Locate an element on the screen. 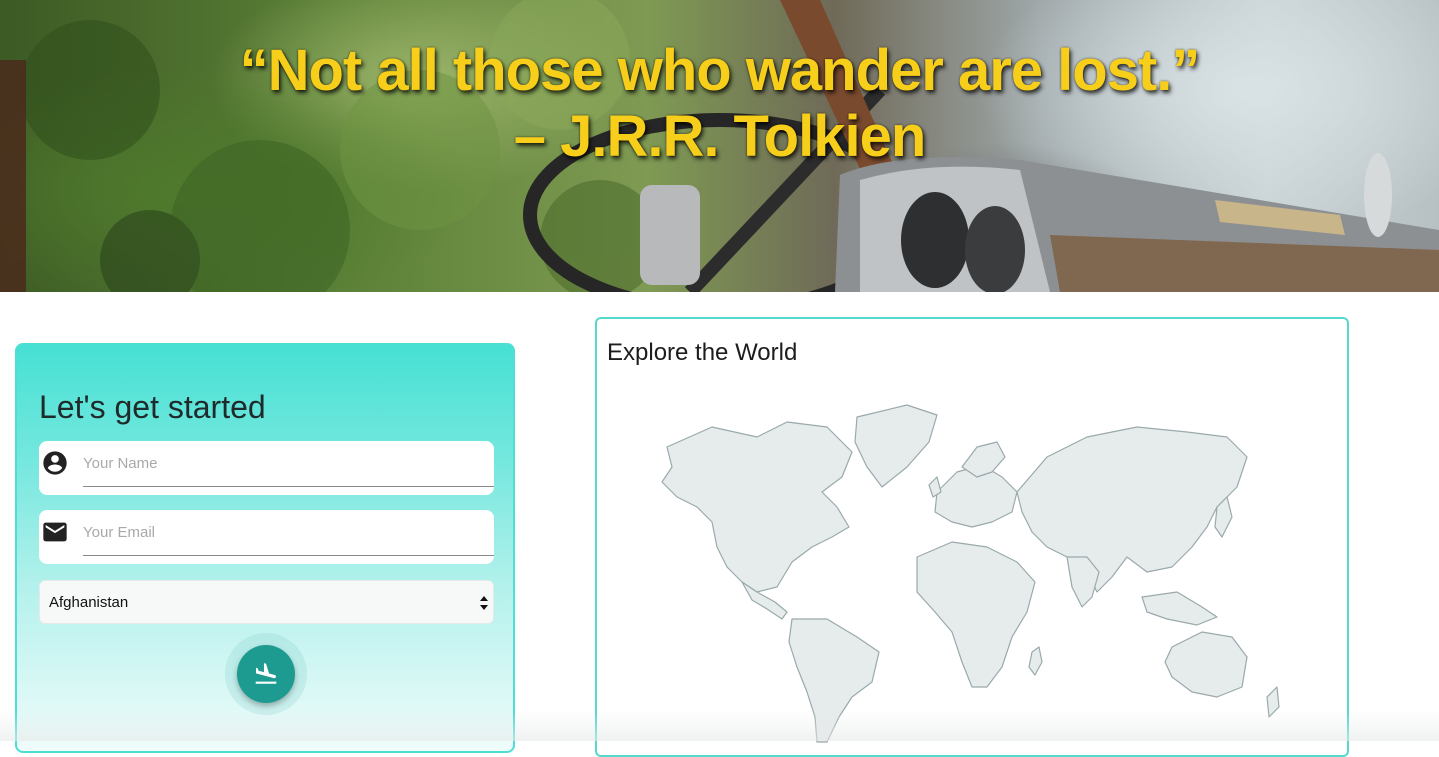 The image size is (1439, 757). name-input is located at coordinates (288, 464).